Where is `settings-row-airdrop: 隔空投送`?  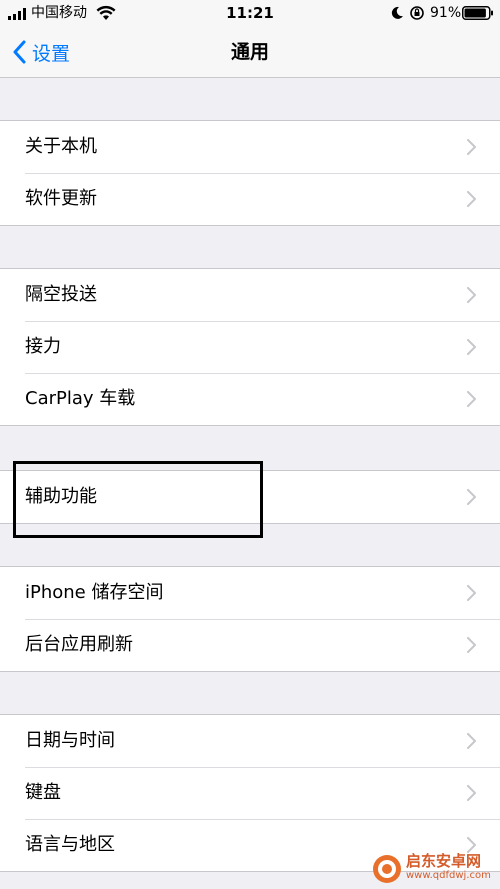
settings-row-airdrop: 隔空投送 is located at coordinates (250, 295).